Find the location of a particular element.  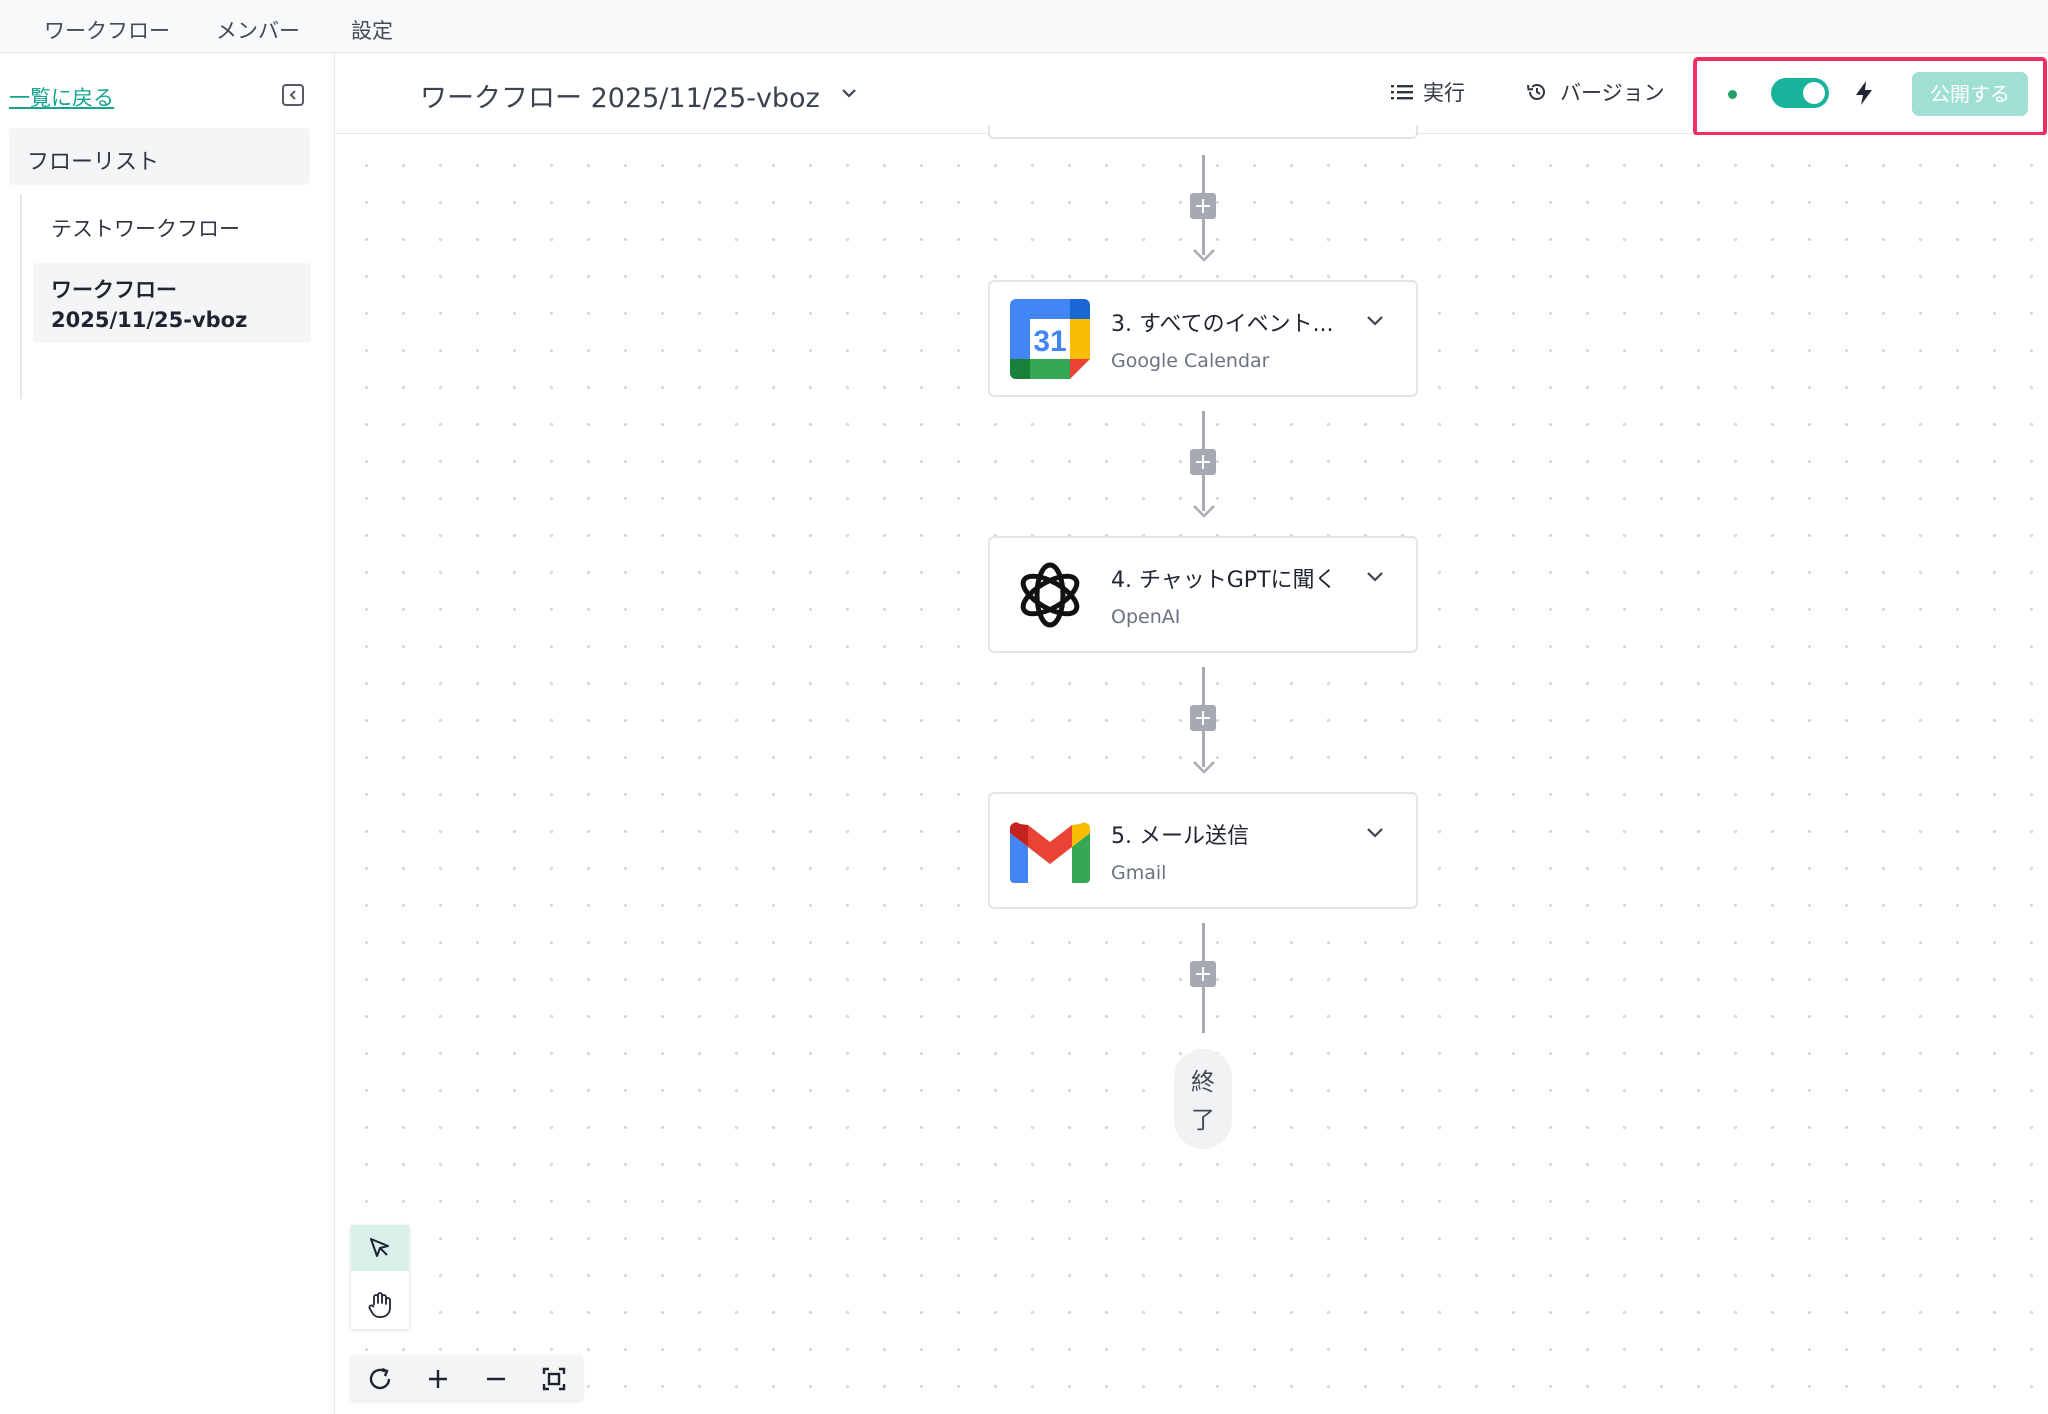

openai-icon is located at coordinates (1050, 595).